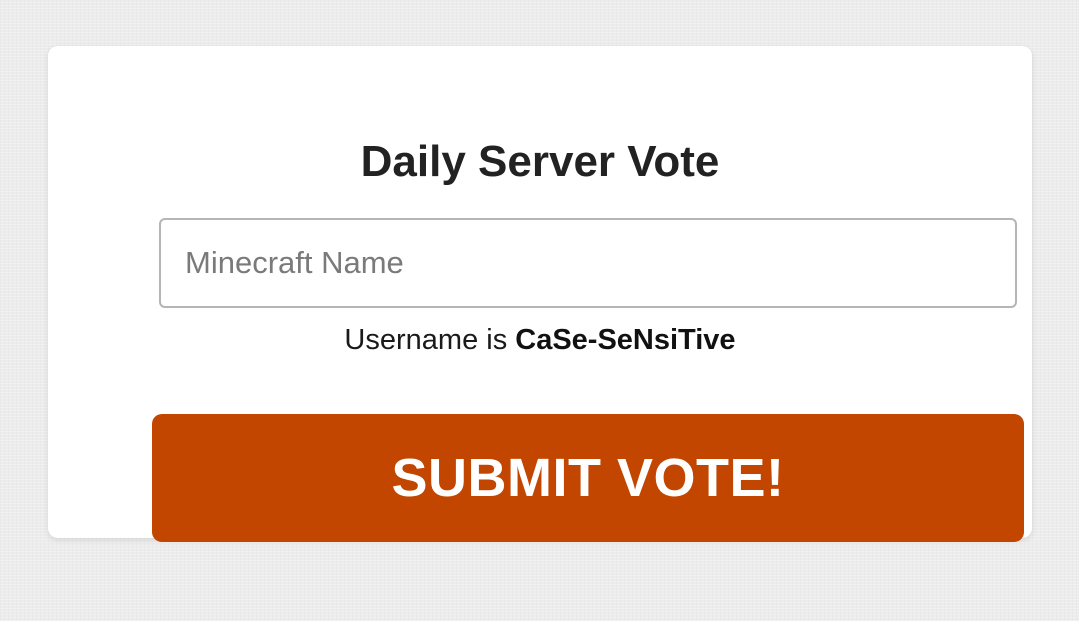 This screenshot has width=1079, height=621. I want to click on case-sensitive-hint: Username is CaSe-SeNsiTive, so click(540, 340).